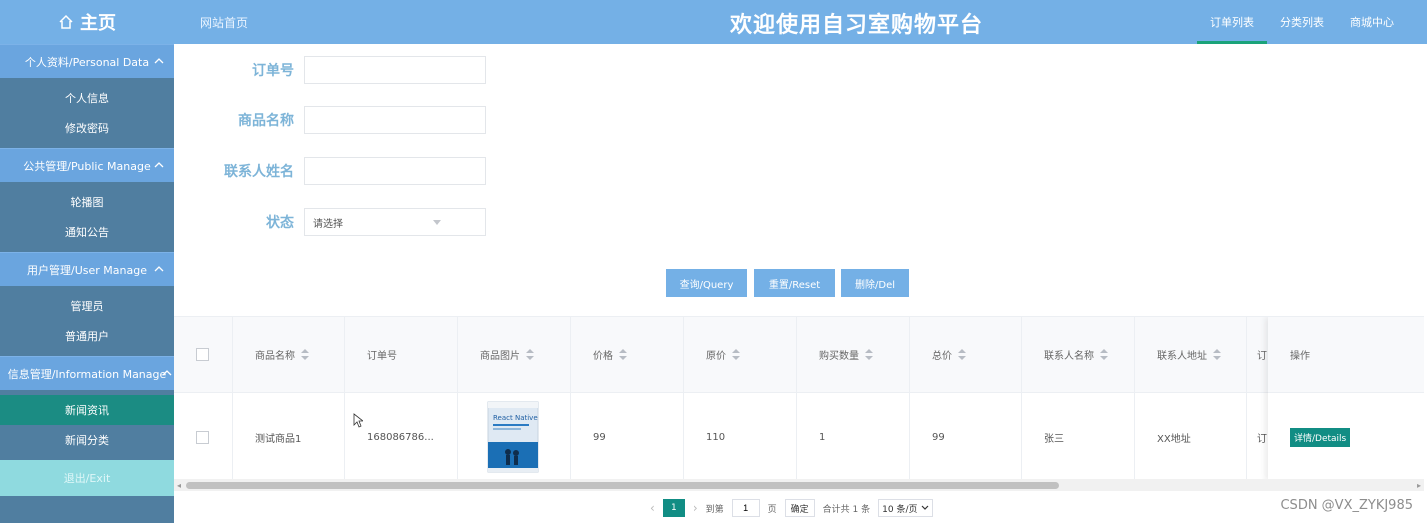 The height and width of the screenshot is (523, 1427). Describe the element at coordinates (87, 410) in the screenshot. I see `sidebar-item-news: 新闻资讯` at that location.